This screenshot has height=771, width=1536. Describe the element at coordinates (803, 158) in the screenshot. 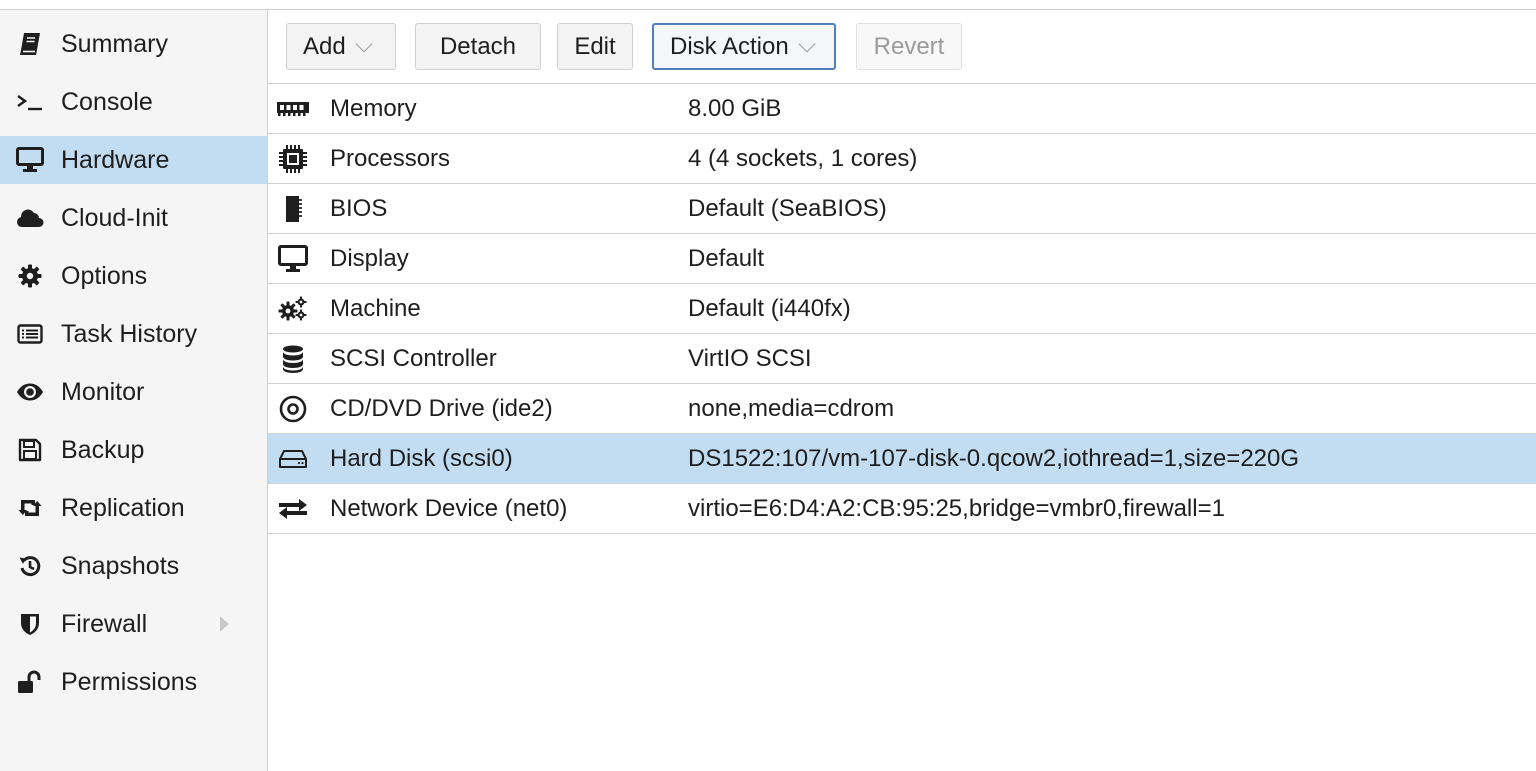

I see `row-value: 4 (4 sockets, 1 cores)` at that location.